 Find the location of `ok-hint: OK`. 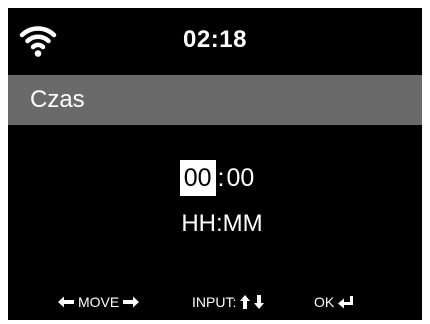

ok-hint: OK is located at coordinates (334, 302).